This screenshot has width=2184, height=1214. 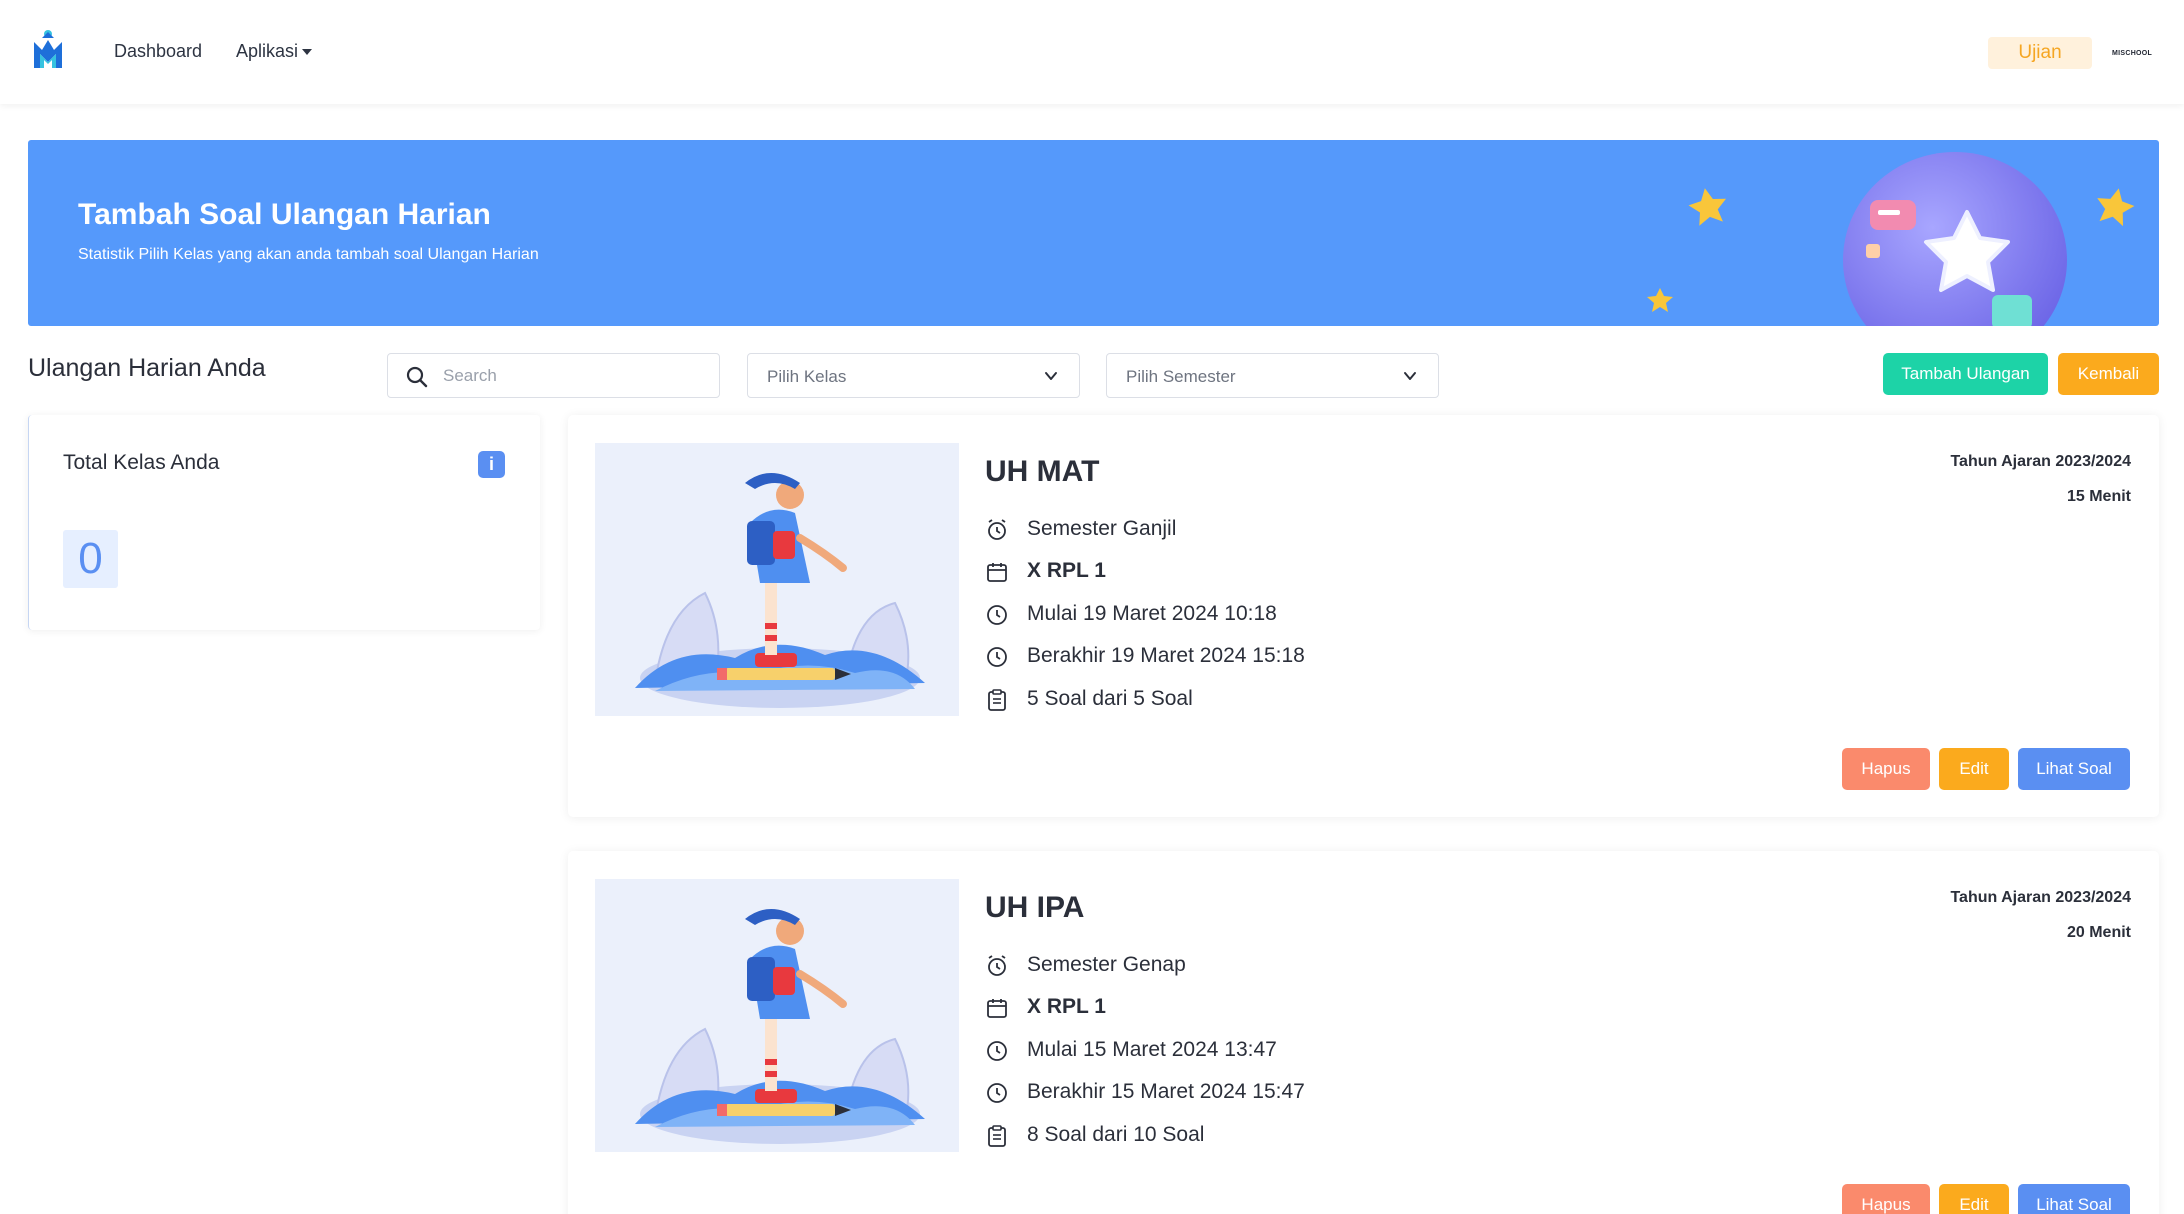 I want to click on kelas-select-value: Pilih Kelas, so click(x=807, y=376).